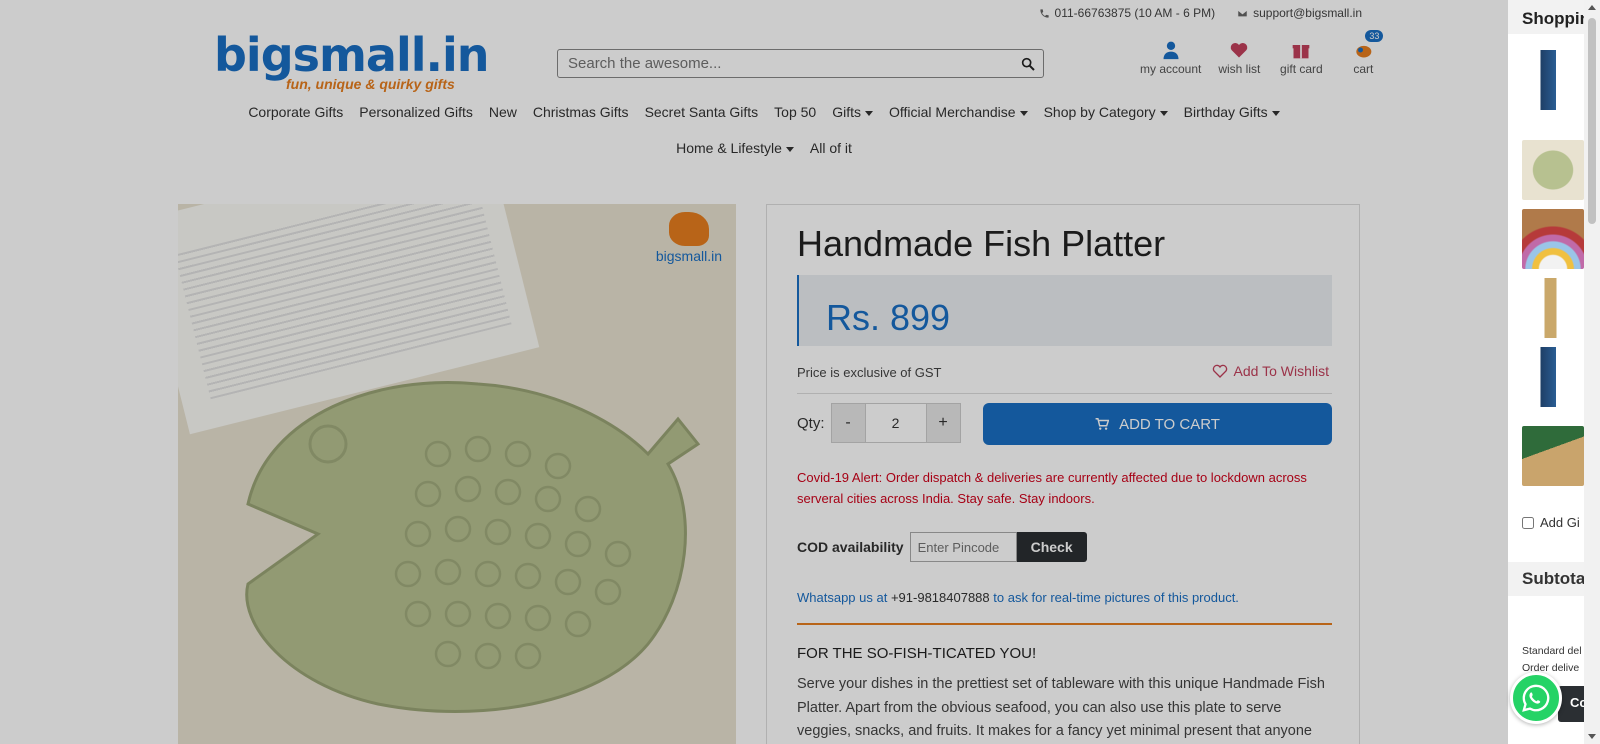  What do you see at coordinates (473, 547) in the screenshot?
I see `fish-platter-illustration` at bounding box center [473, 547].